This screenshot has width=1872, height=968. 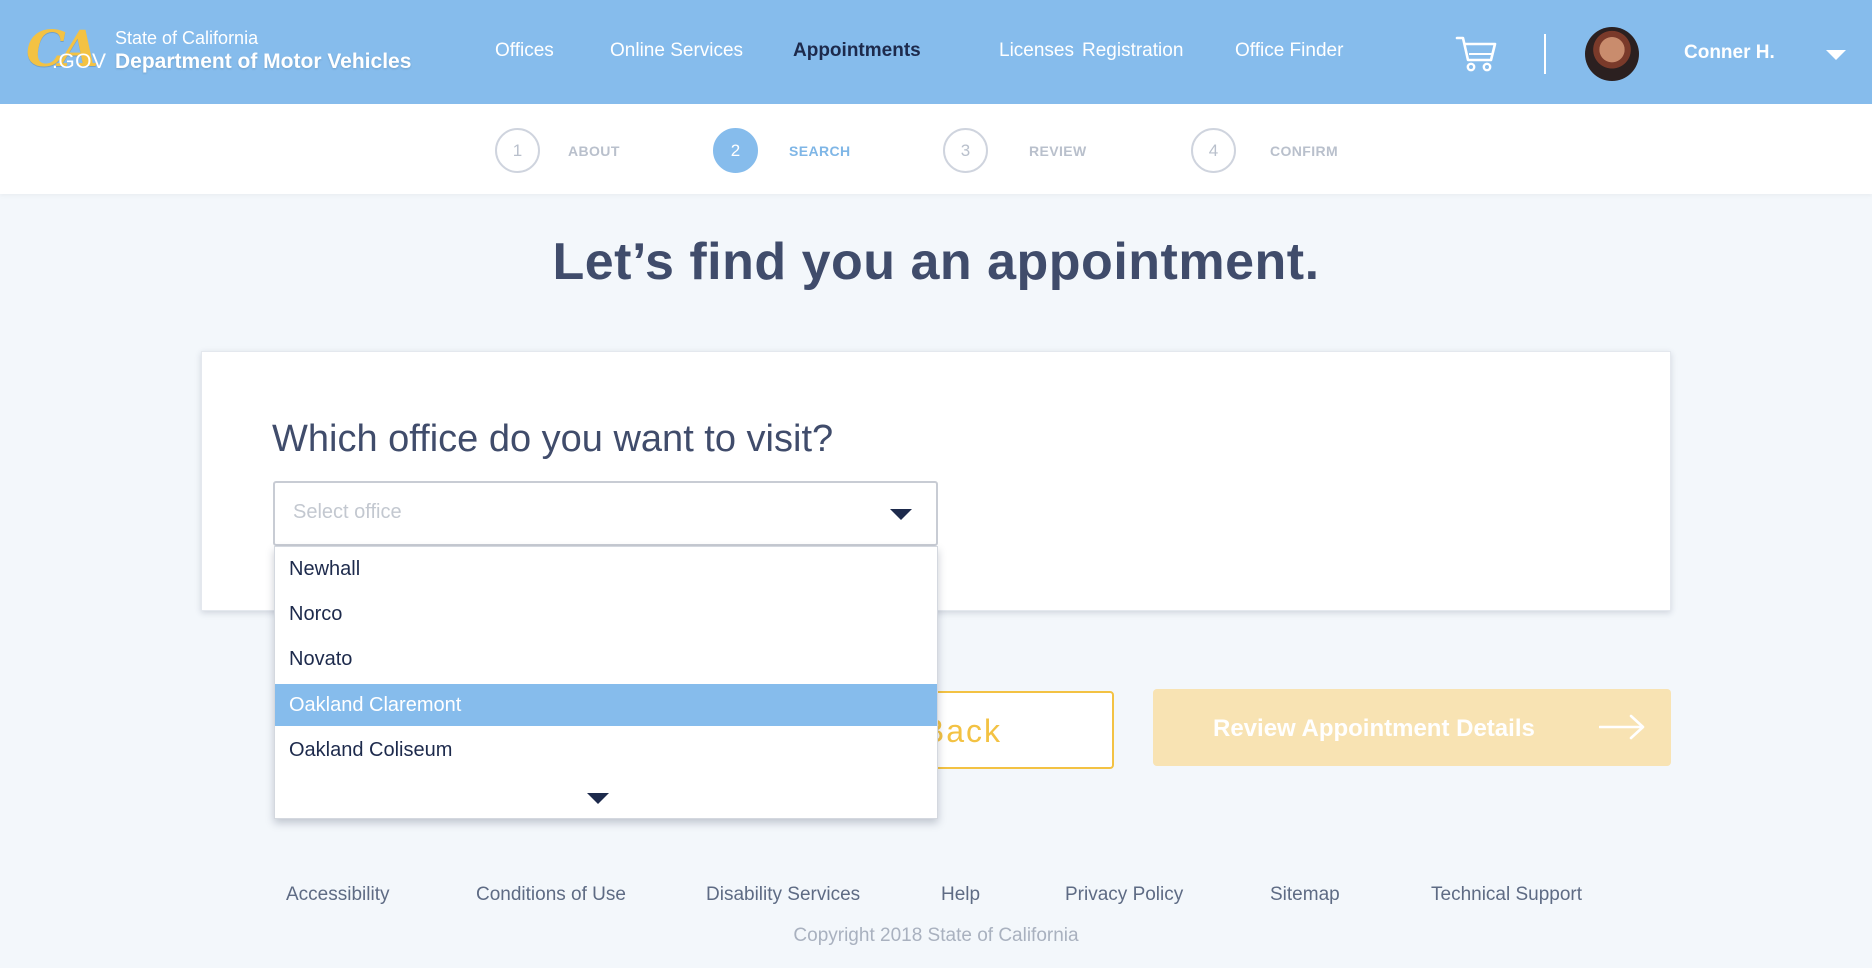 What do you see at coordinates (606, 750) in the screenshot?
I see `option-oakland-coliseum: Oakland Coliseum` at bounding box center [606, 750].